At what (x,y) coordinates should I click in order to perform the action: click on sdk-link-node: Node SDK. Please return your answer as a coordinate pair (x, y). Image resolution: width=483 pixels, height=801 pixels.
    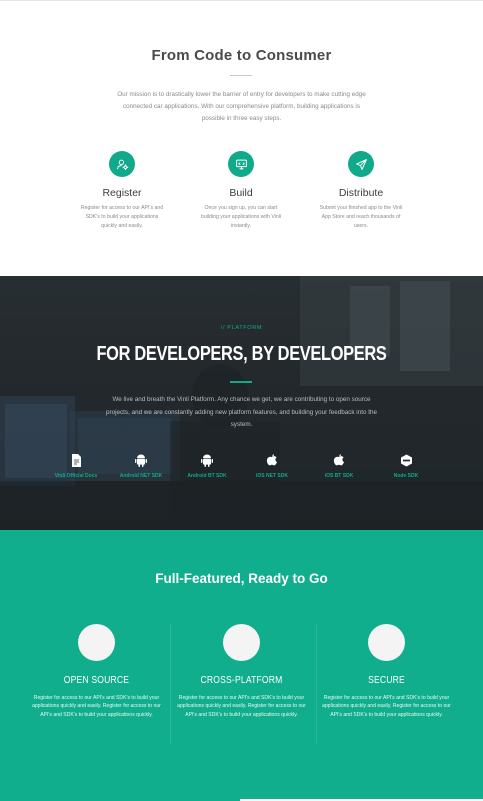
    Looking at the image, I should click on (406, 466).